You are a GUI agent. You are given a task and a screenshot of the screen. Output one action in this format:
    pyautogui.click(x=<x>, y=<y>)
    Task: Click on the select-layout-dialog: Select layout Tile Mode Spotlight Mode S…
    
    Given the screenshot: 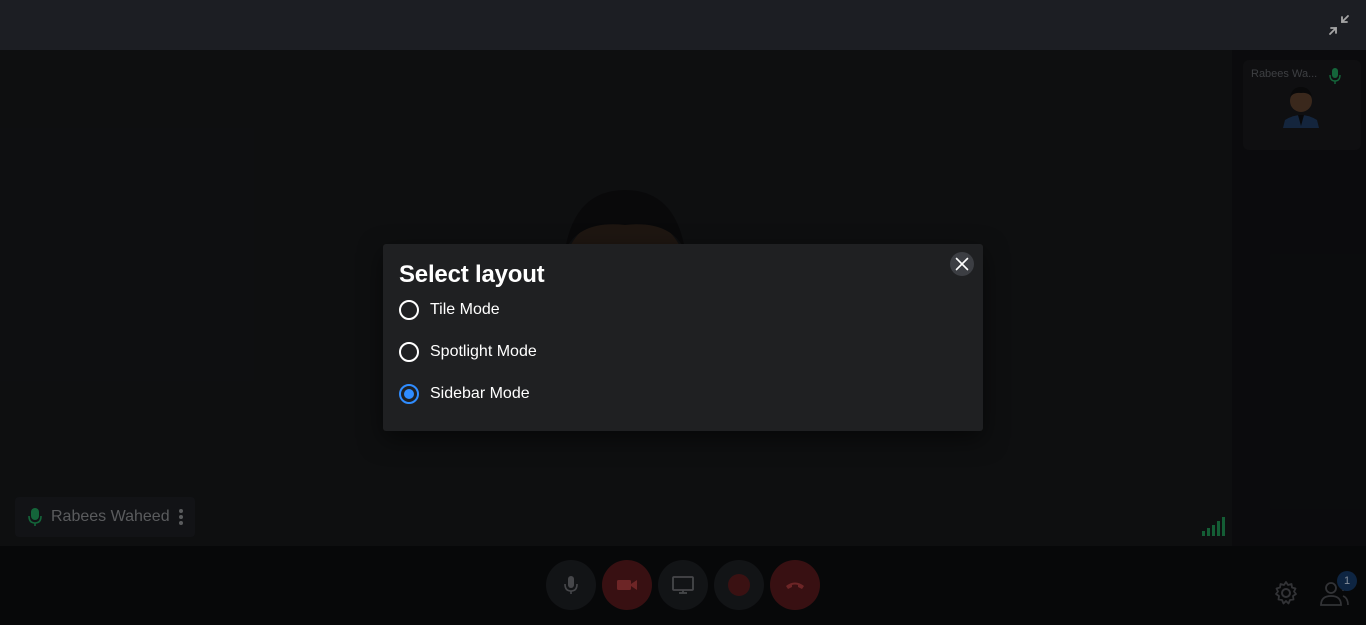 What is the action you would take?
    pyautogui.click(x=683, y=337)
    